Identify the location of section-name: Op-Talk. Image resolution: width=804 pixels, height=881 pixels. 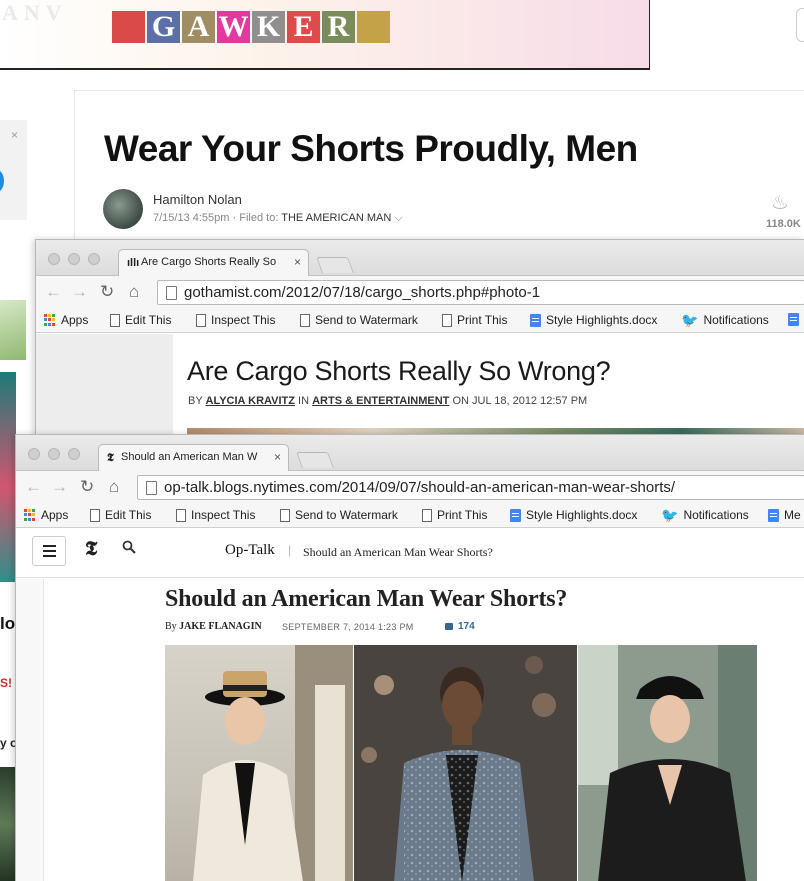
(250, 550).